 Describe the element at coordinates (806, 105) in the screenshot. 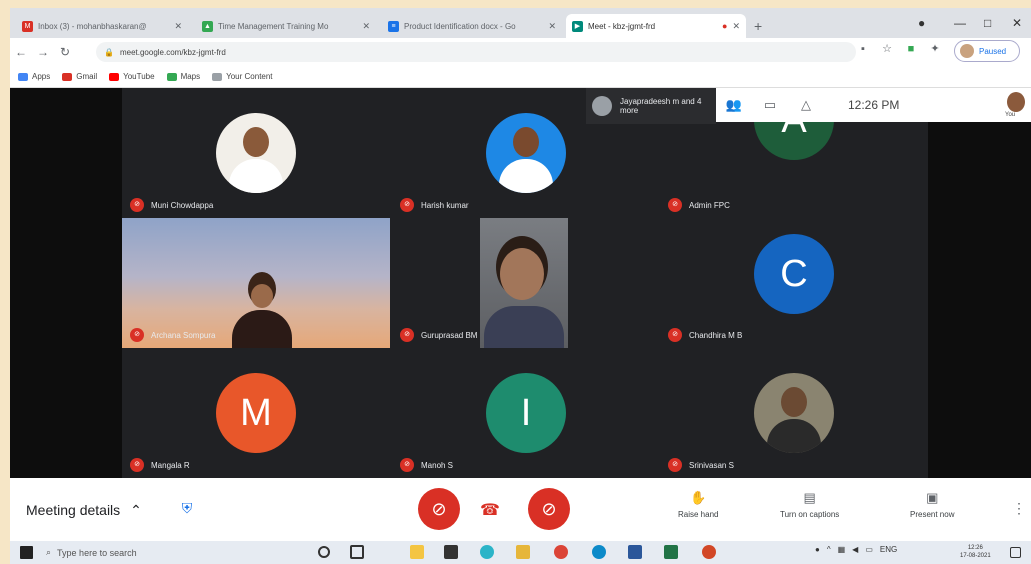

I see `activities-icon: △` at that location.